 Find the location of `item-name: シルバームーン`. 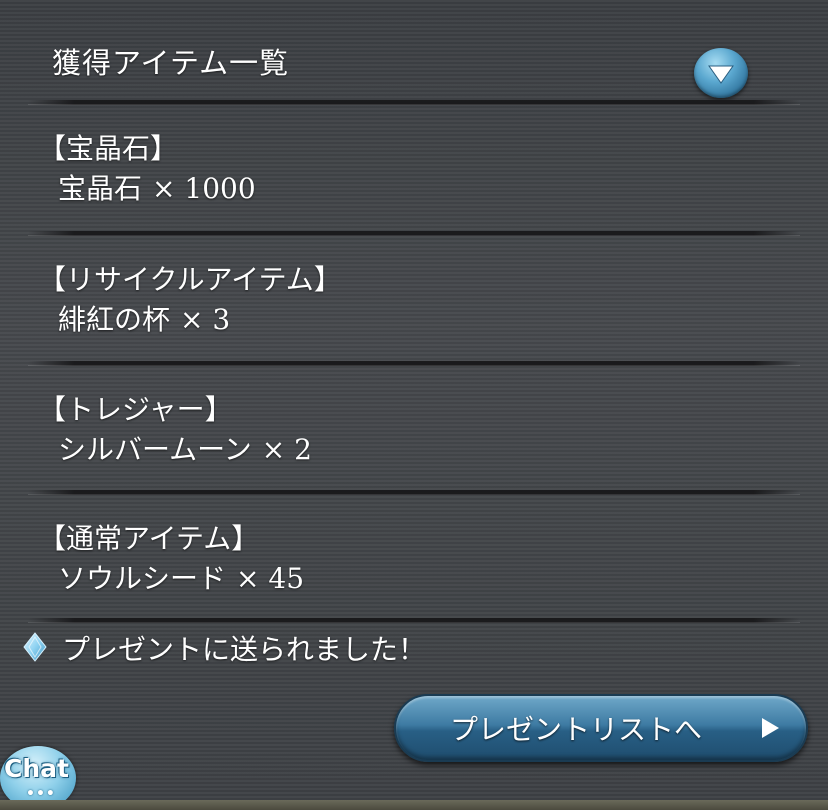

item-name: シルバームーン is located at coordinates (155, 449).